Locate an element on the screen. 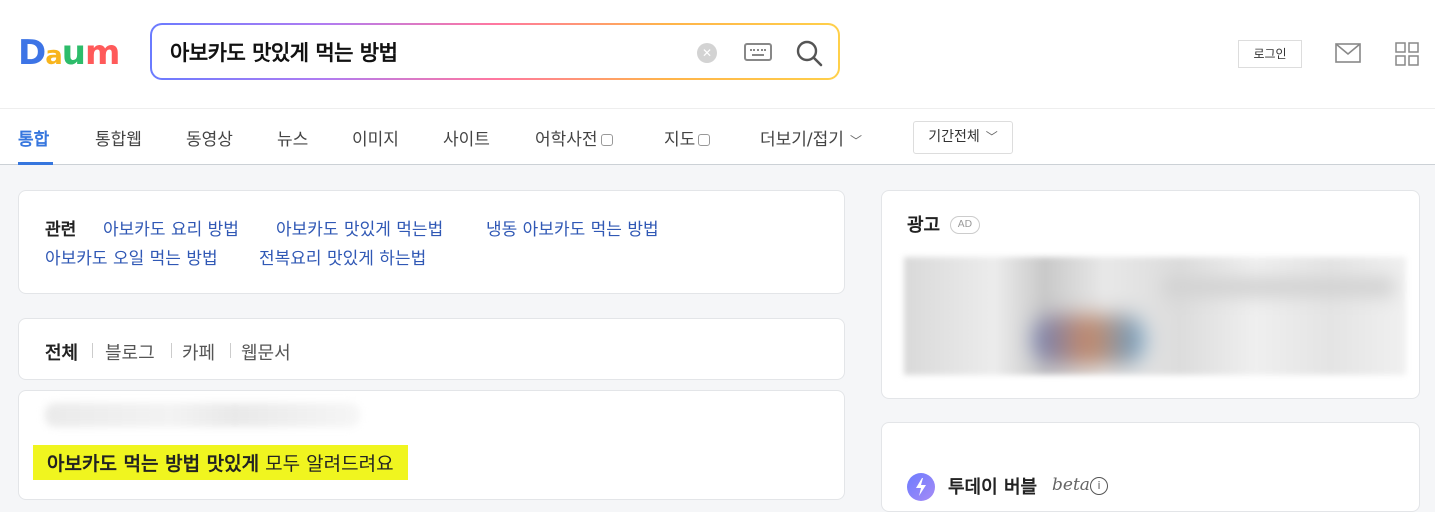  tab-integrated: 통합 is located at coordinates (33, 137).